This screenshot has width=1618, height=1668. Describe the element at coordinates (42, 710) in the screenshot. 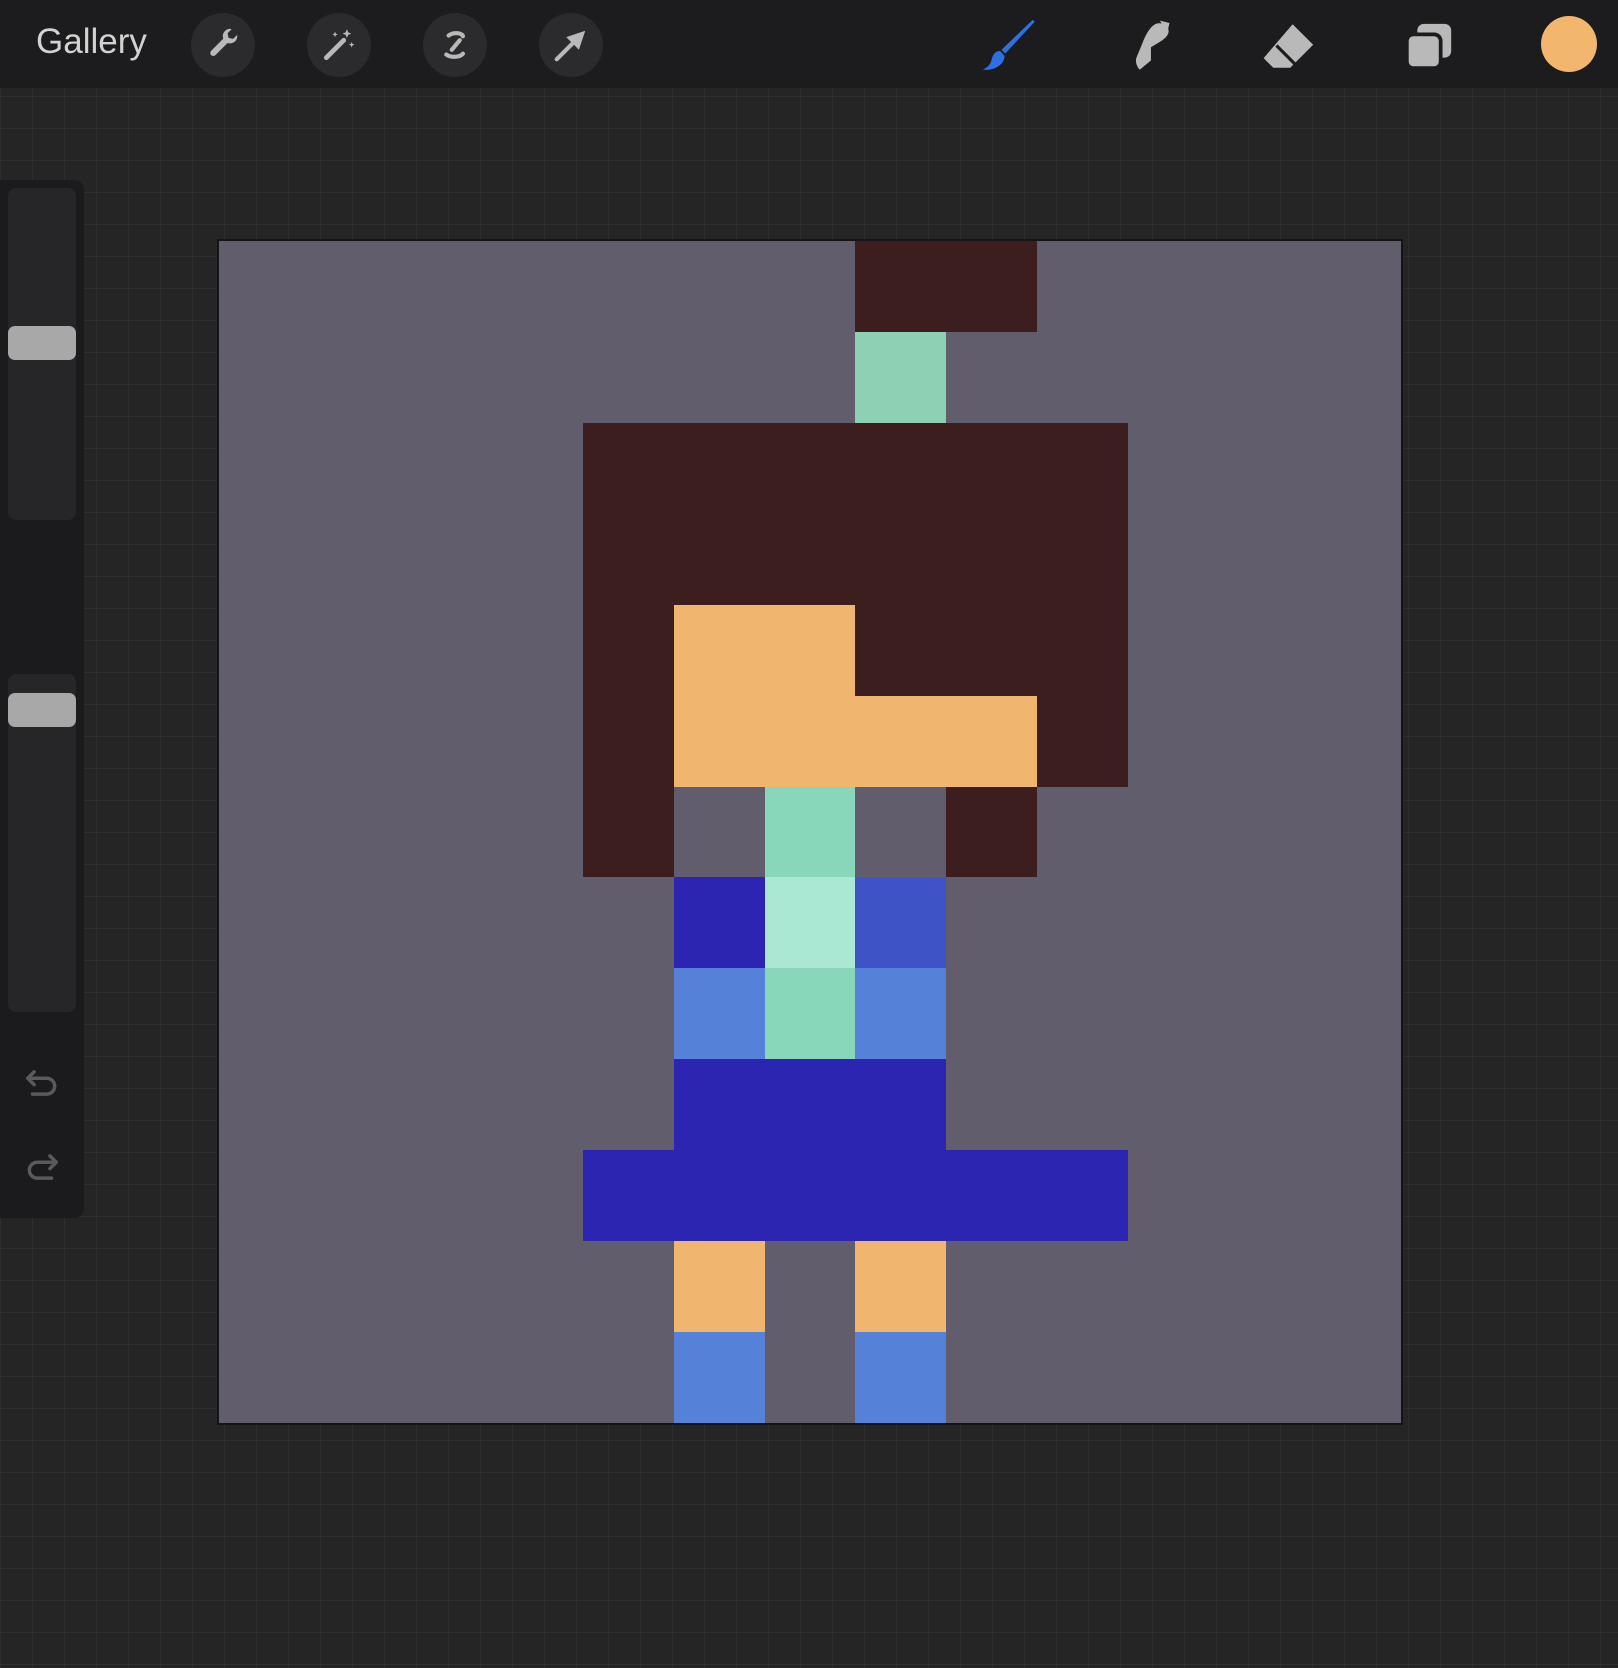

I see `opacity-slider-thumb` at that location.